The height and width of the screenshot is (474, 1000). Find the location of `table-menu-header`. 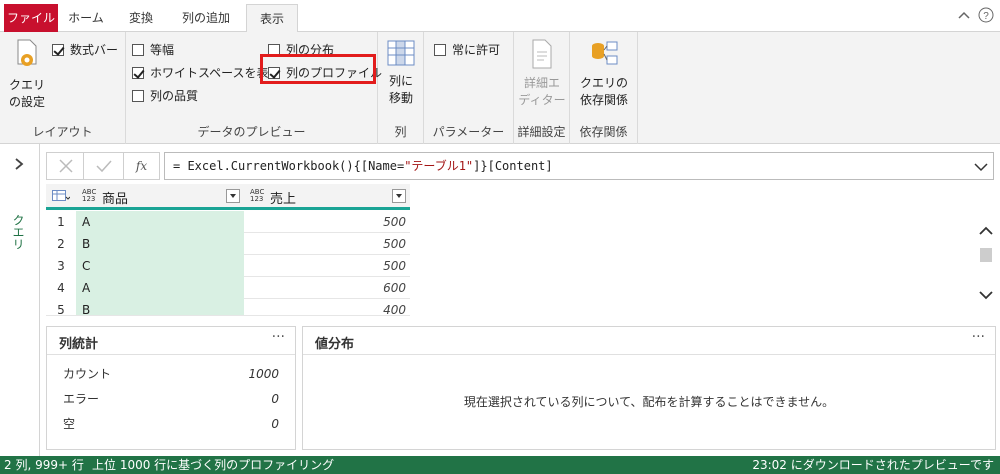

table-menu-header is located at coordinates (61, 197).